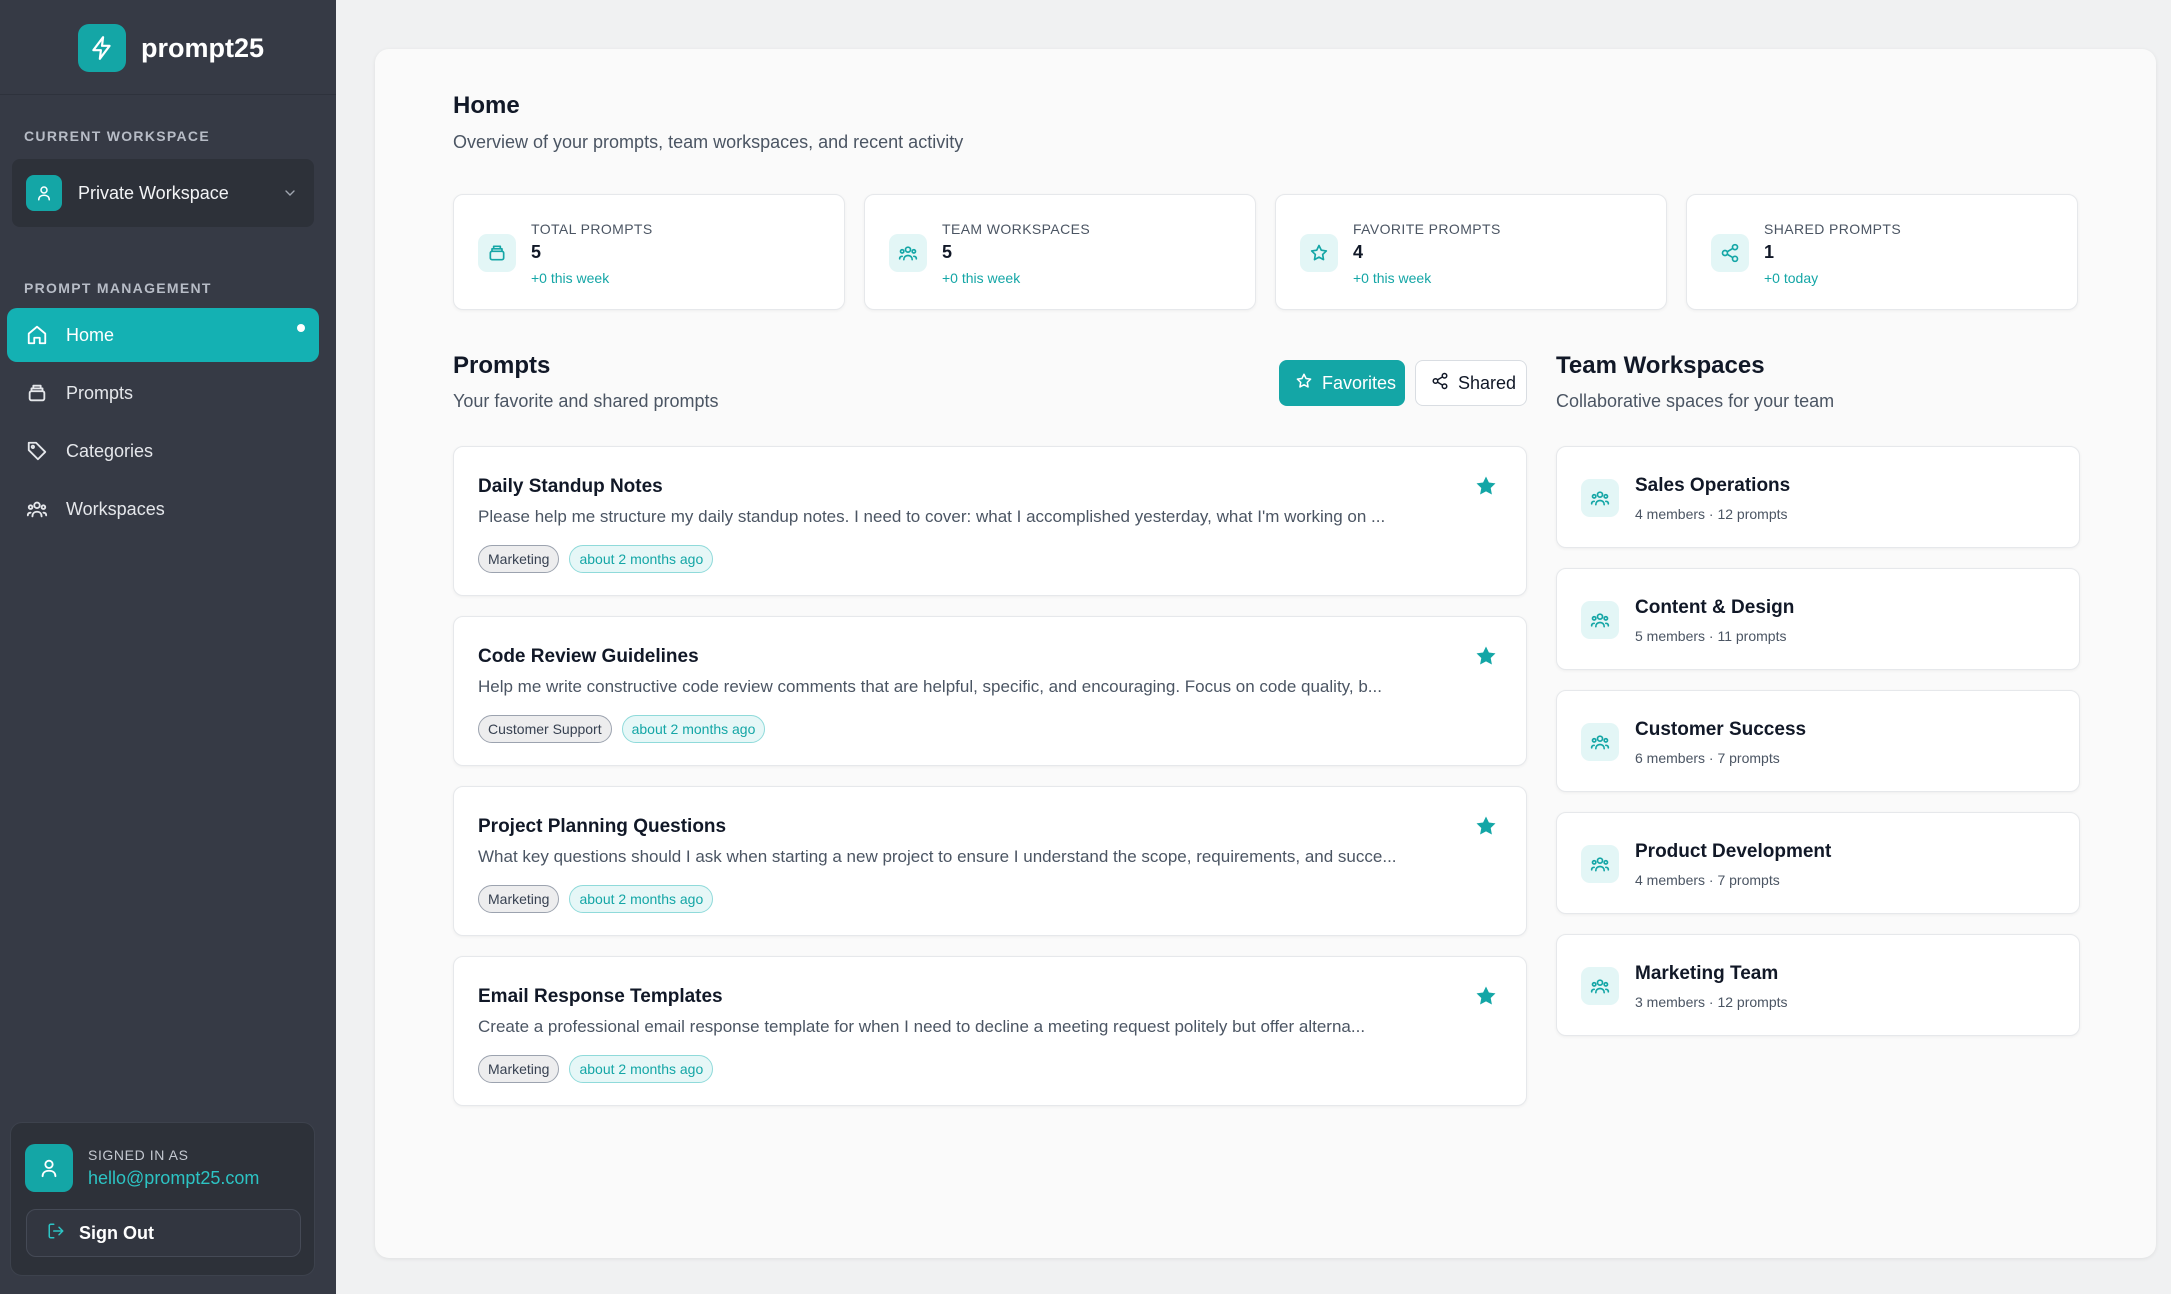  What do you see at coordinates (1769, 252) in the screenshot?
I see `stat-value: 1` at bounding box center [1769, 252].